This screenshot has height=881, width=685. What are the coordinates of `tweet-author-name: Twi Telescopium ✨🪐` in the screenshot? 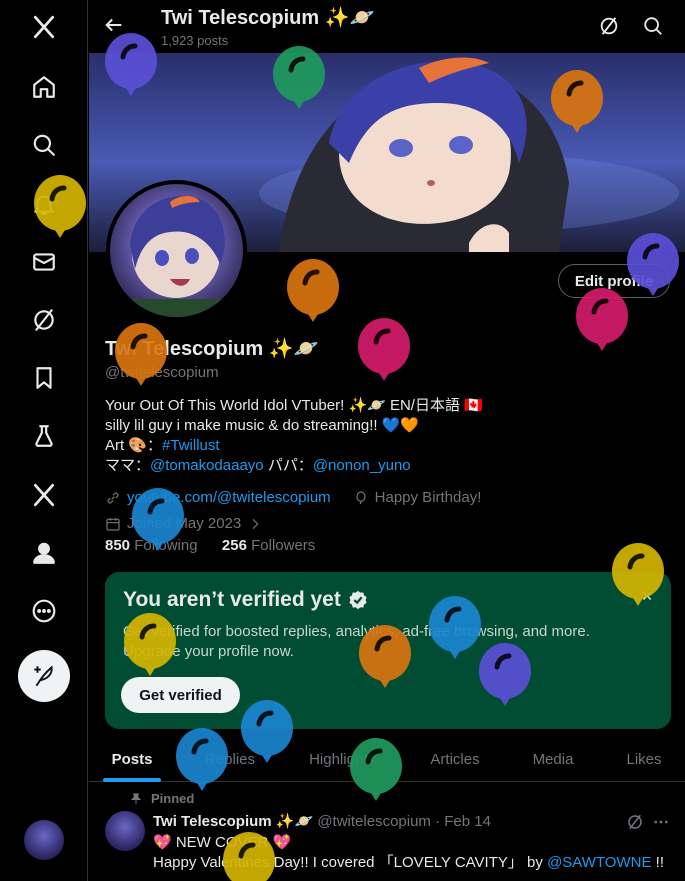 It's located at (233, 821).